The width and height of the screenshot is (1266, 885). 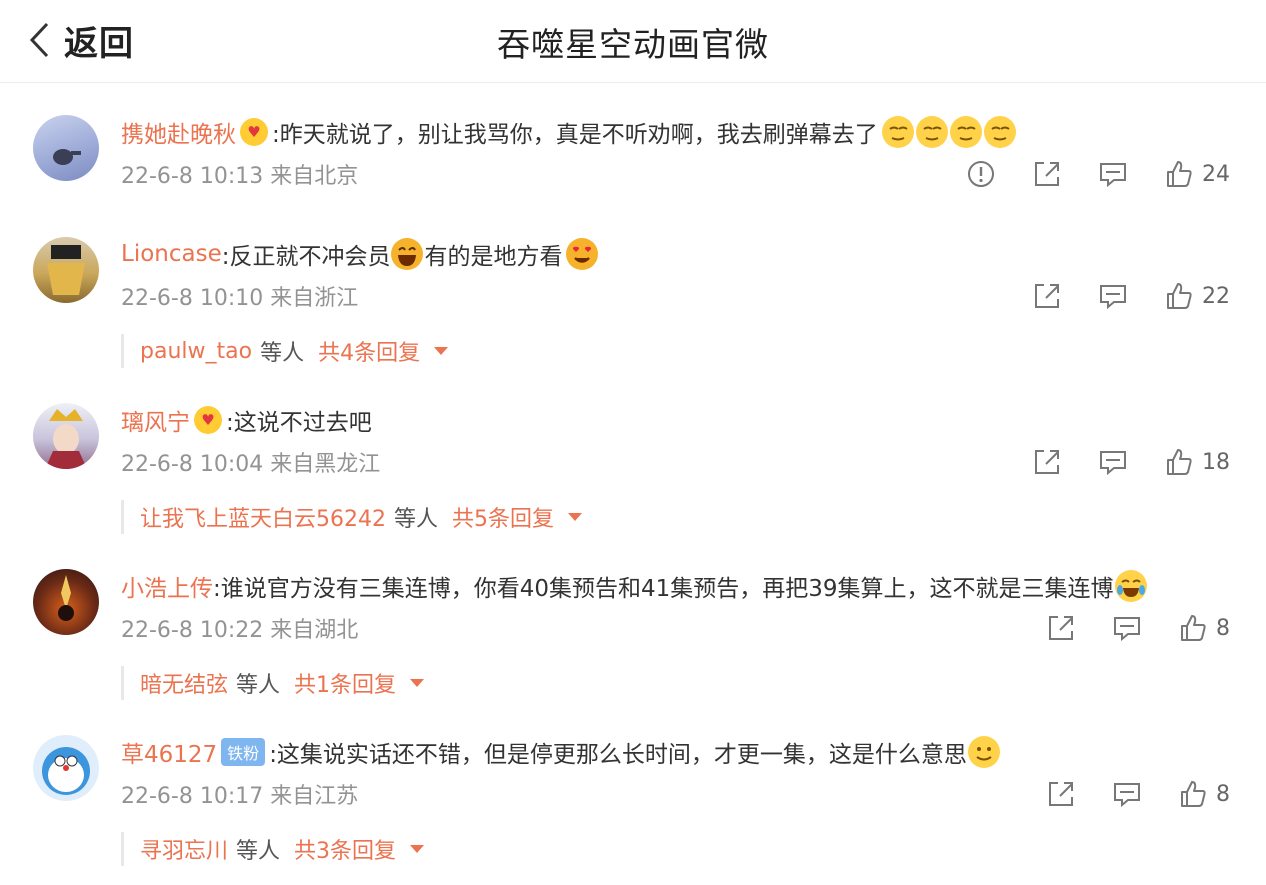 What do you see at coordinates (192, 176) in the screenshot?
I see `timestamp: 22-6-8 10:13` at bounding box center [192, 176].